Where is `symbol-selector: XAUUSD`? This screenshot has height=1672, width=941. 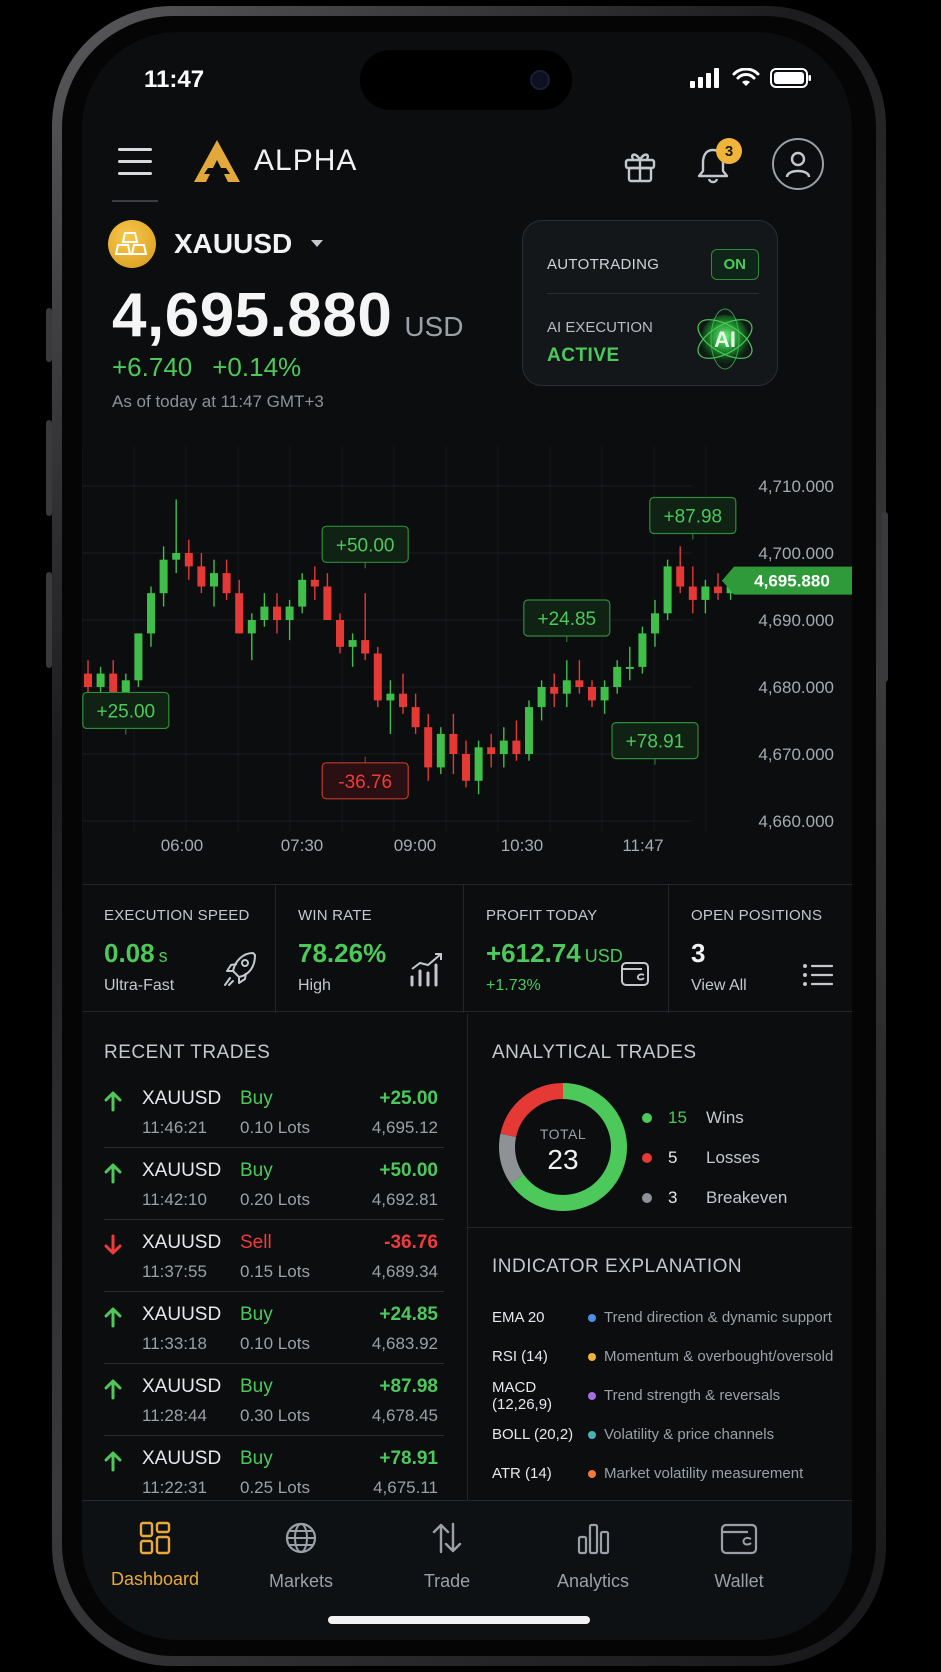
symbol-selector: XAUUSD is located at coordinates (216, 244).